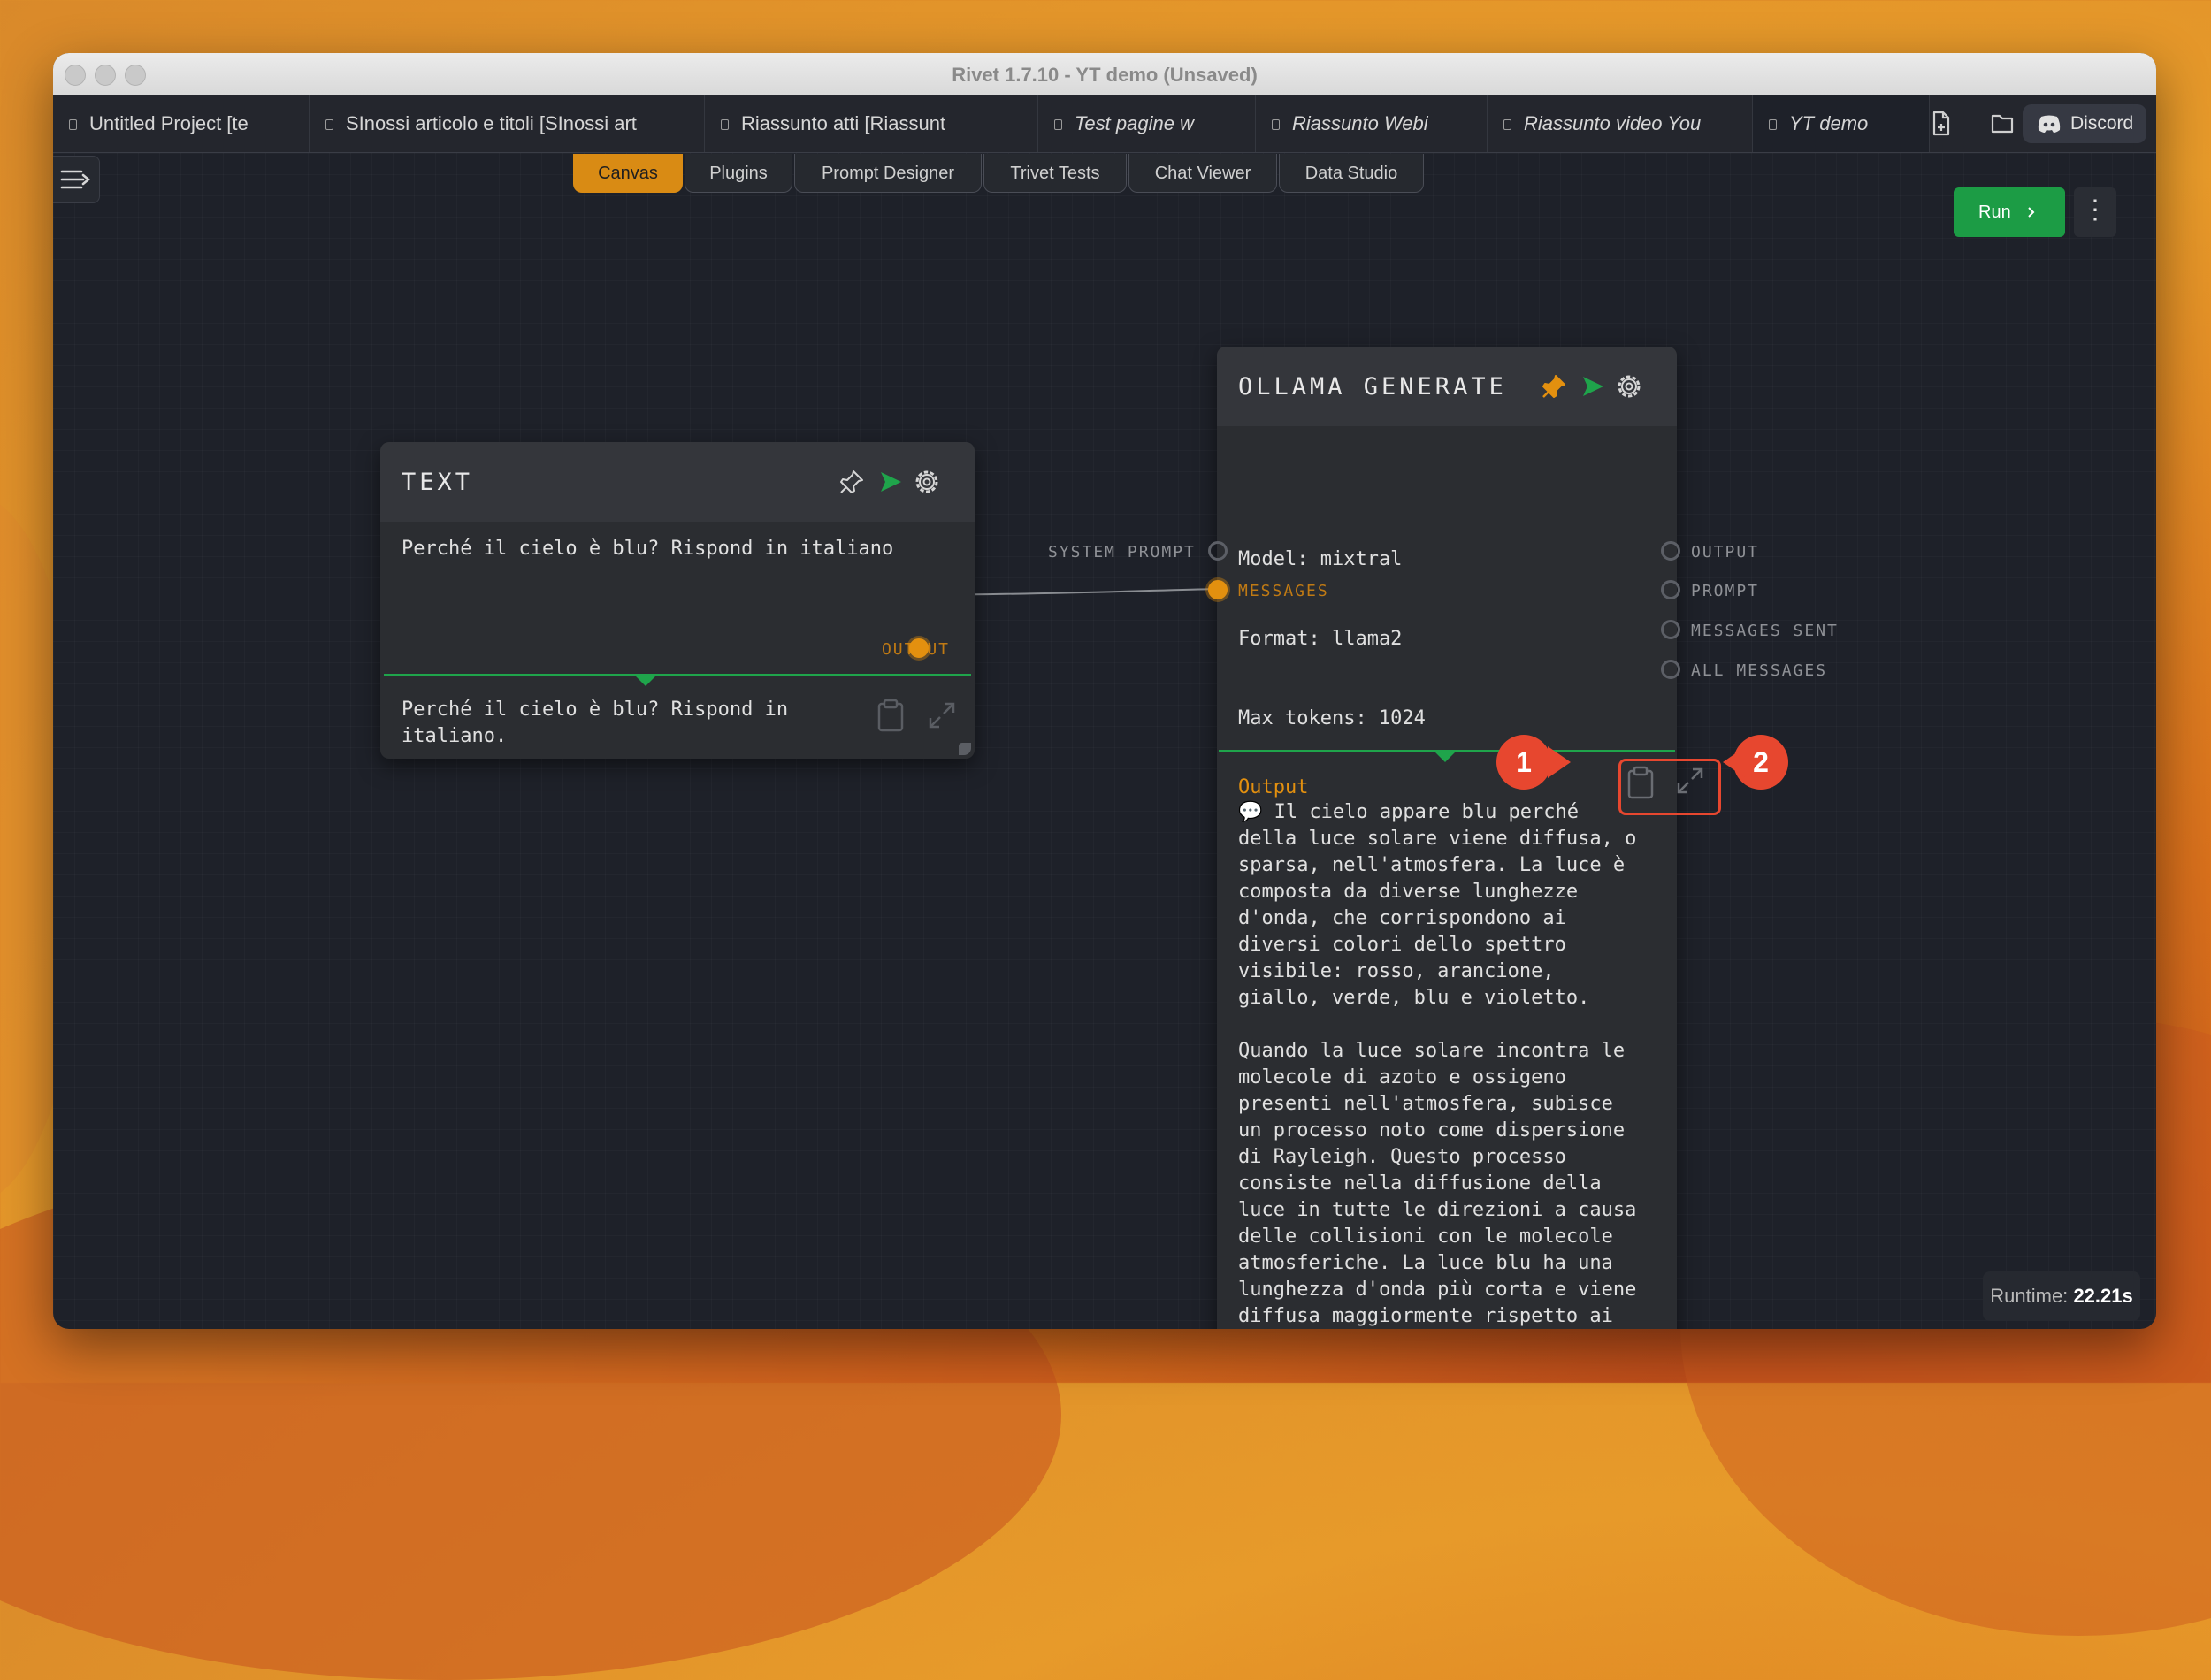  What do you see at coordinates (1765, 631) in the screenshot?
I see `messages-sent-port-label: MESSAGES SENT` at bounding box center [1765, 631].